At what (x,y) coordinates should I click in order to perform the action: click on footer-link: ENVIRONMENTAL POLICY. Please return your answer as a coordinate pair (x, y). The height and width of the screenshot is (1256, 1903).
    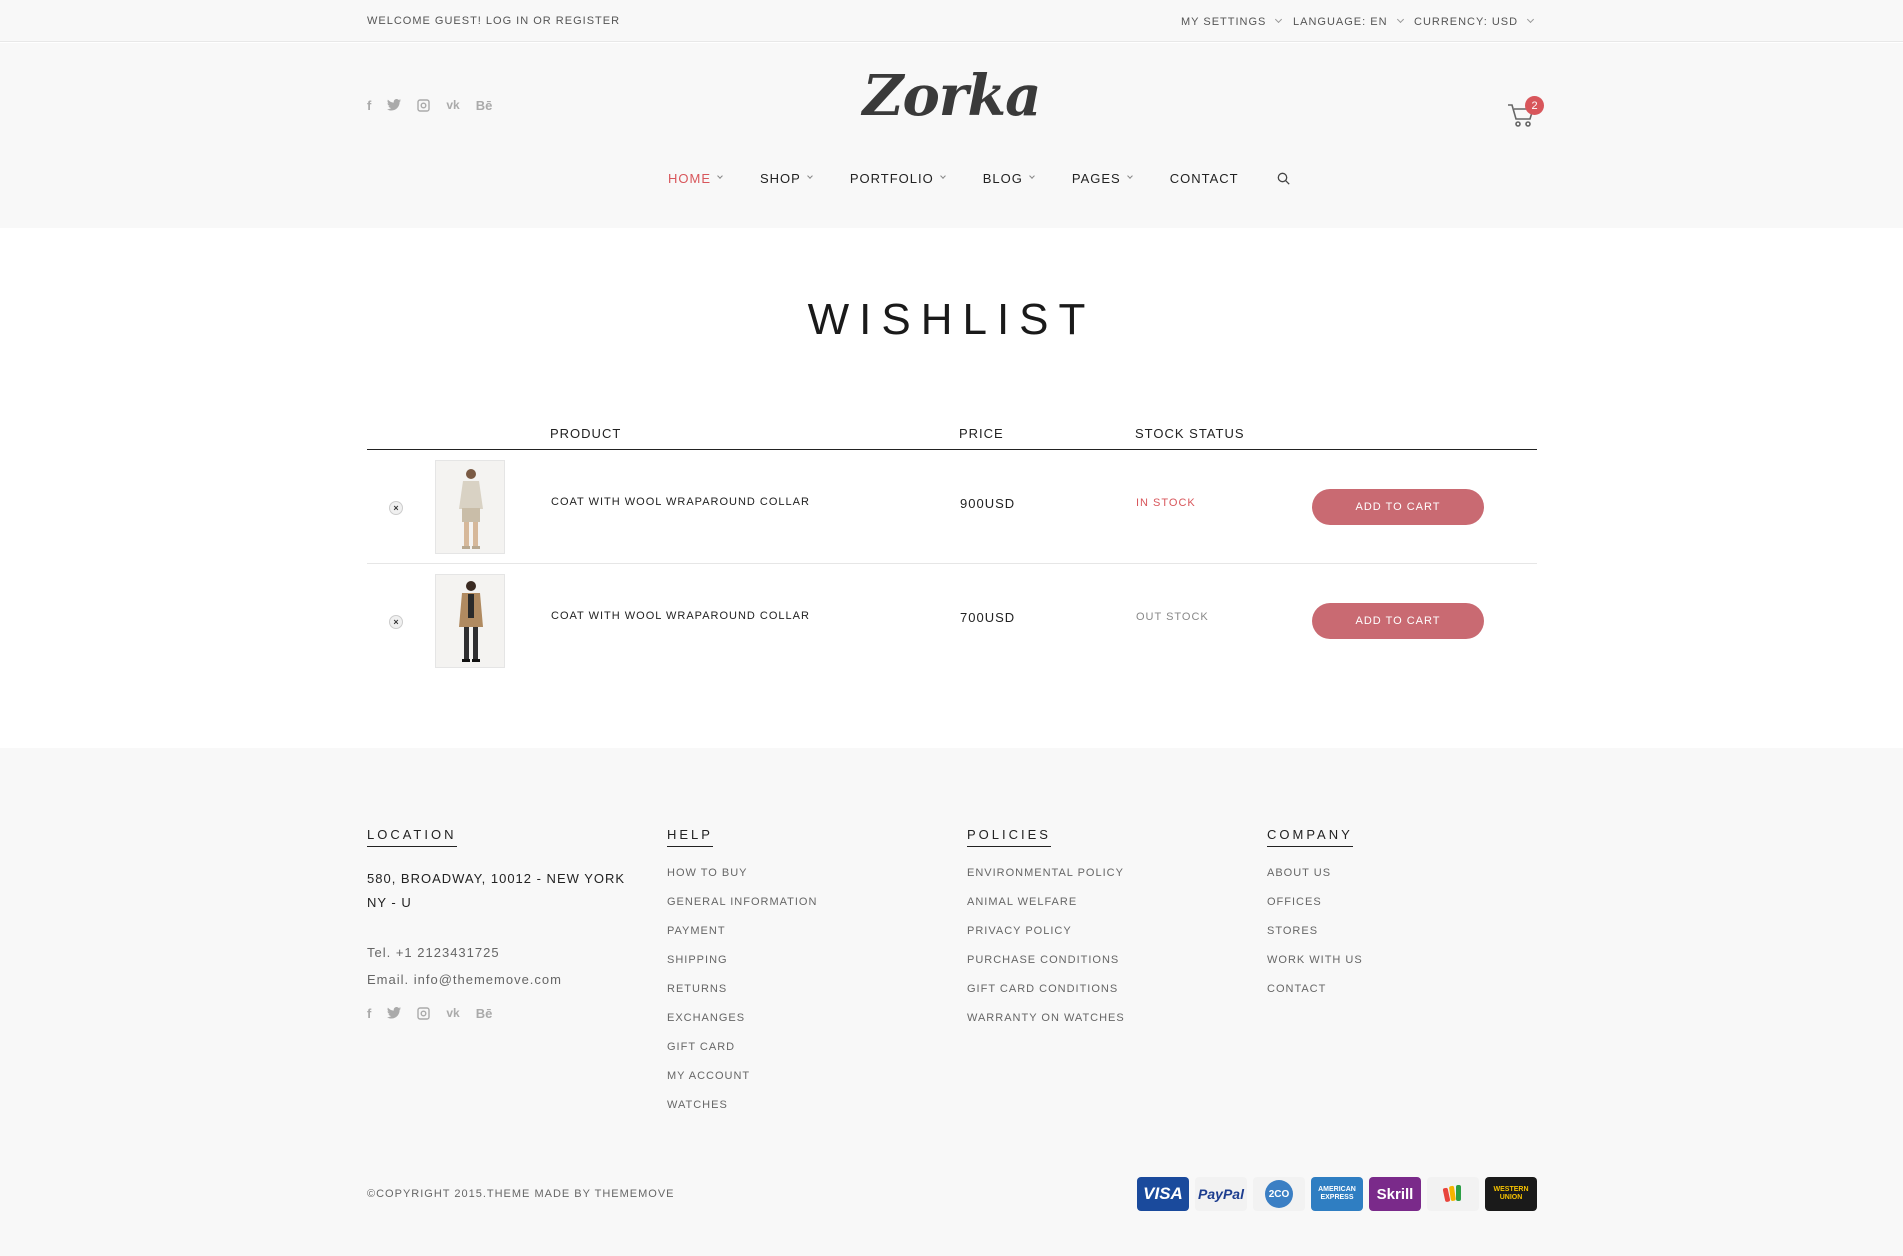
    Looking at the image, I should click on (1097, 873).